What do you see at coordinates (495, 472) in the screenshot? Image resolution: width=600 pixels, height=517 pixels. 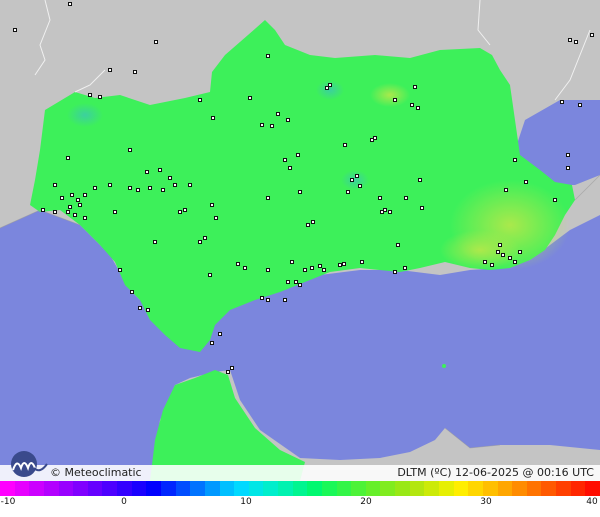 I see `timestamp-label: DLTM (ºC) 12-06-2025 @ 00:16 UTC` at bounding box center [495, 472].